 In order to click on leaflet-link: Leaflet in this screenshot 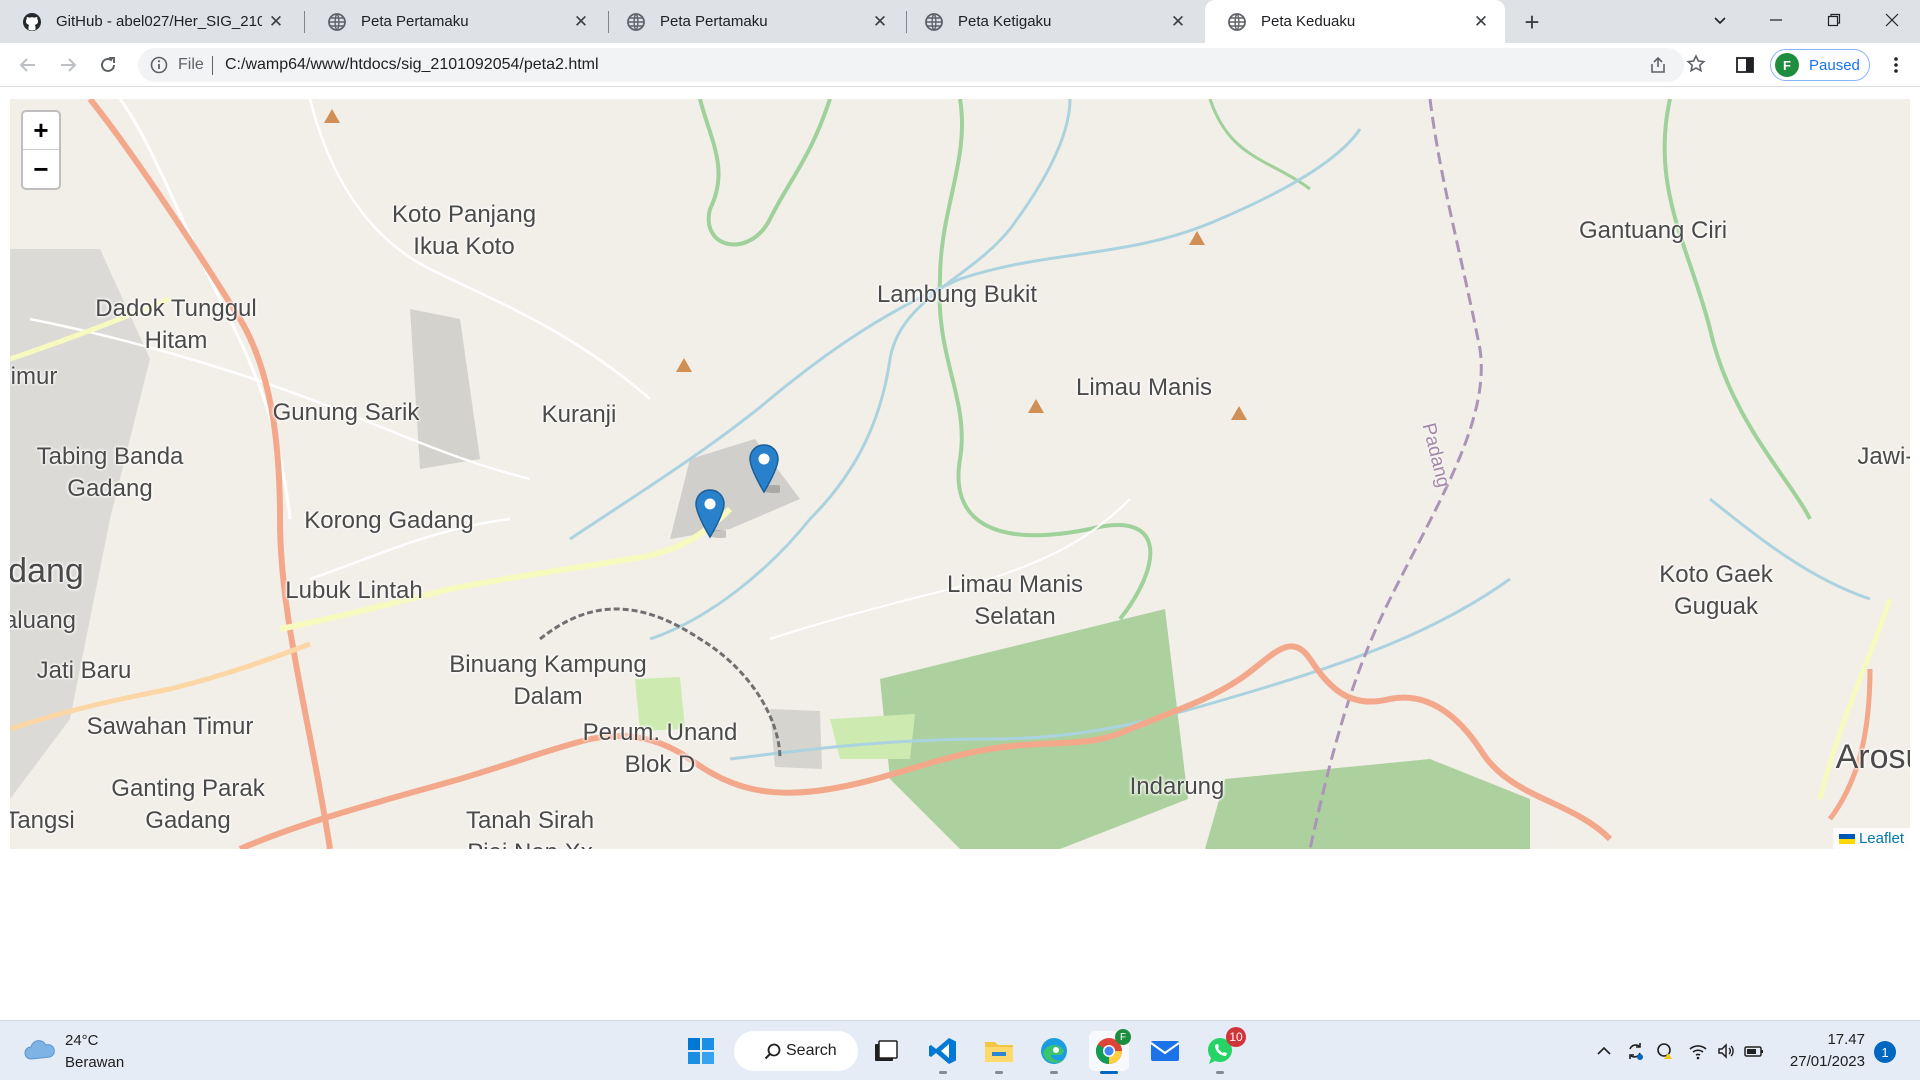, I will do `click(1881, 838)`.